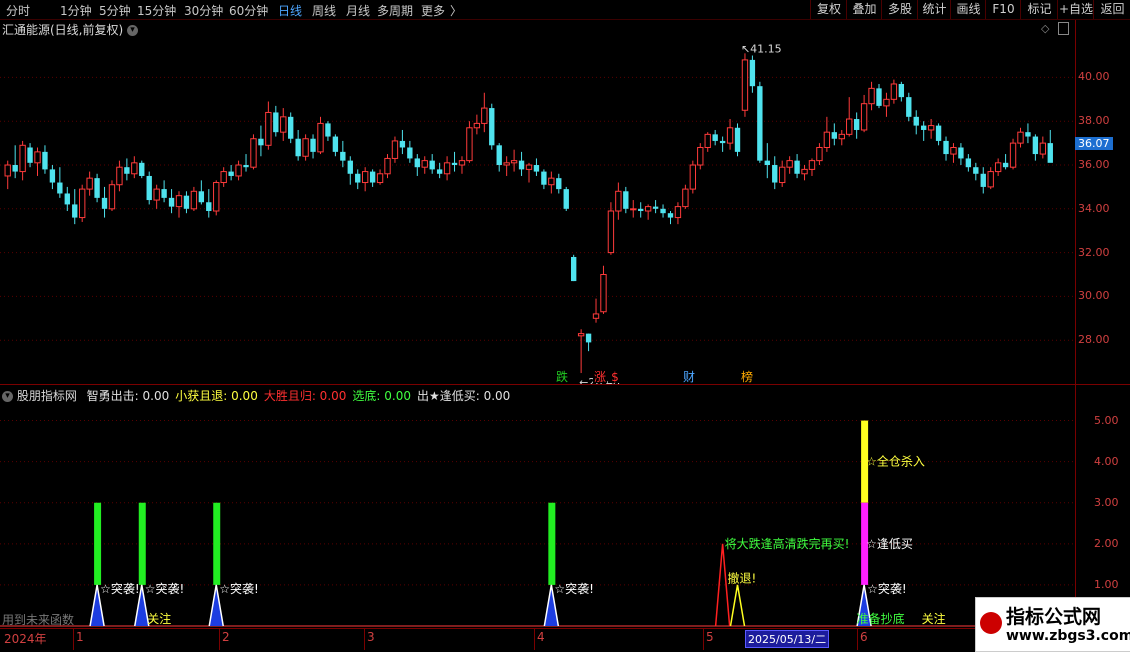 This screenshot has height=652, width=1130. I want to click on toolbar-button-2: 多股, so click(899, 9).